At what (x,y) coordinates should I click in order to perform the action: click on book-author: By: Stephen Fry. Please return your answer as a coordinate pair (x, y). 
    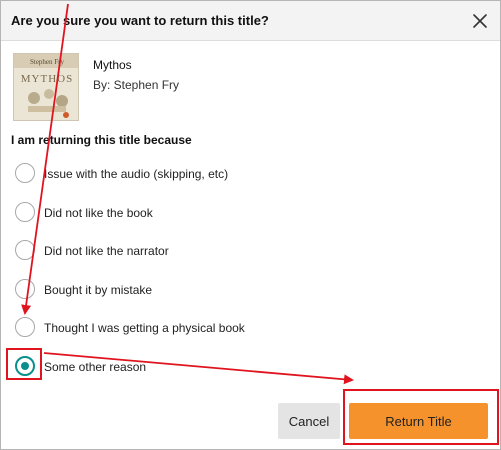
    Looking at the image, I should click on (136, 85).